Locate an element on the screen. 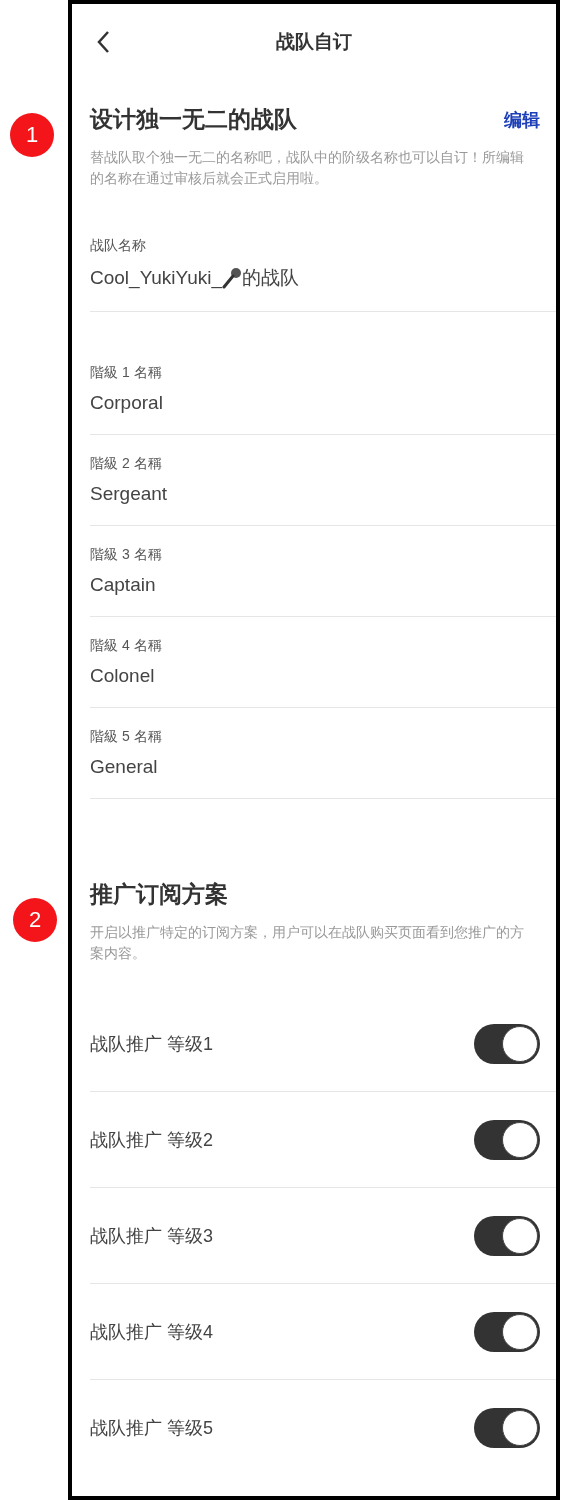  field-value: 的战队 is located at coordinates (271, 278).